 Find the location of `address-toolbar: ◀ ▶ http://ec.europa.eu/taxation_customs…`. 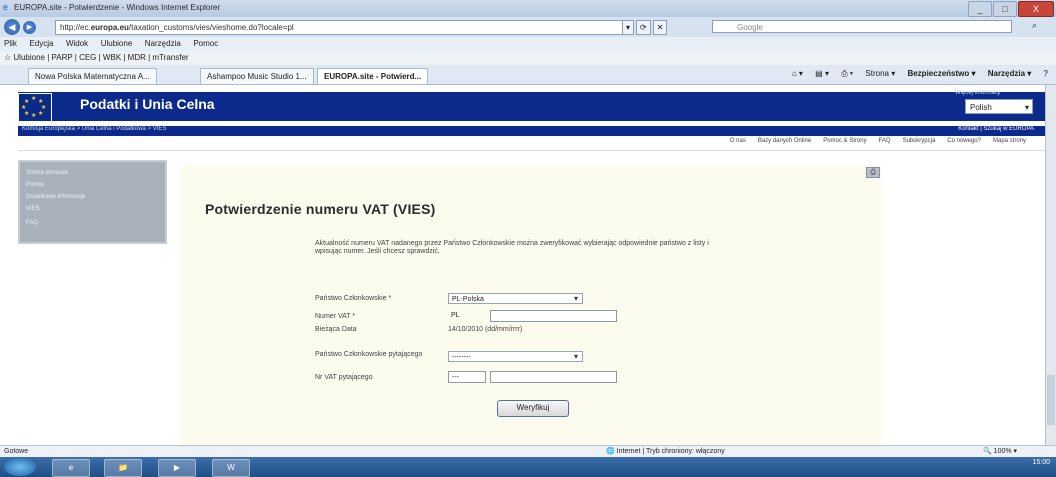

address-toolbar: ◀ ▶ http://ec.europa.eu/taxation_customs… is located at coordinates (528, 27).